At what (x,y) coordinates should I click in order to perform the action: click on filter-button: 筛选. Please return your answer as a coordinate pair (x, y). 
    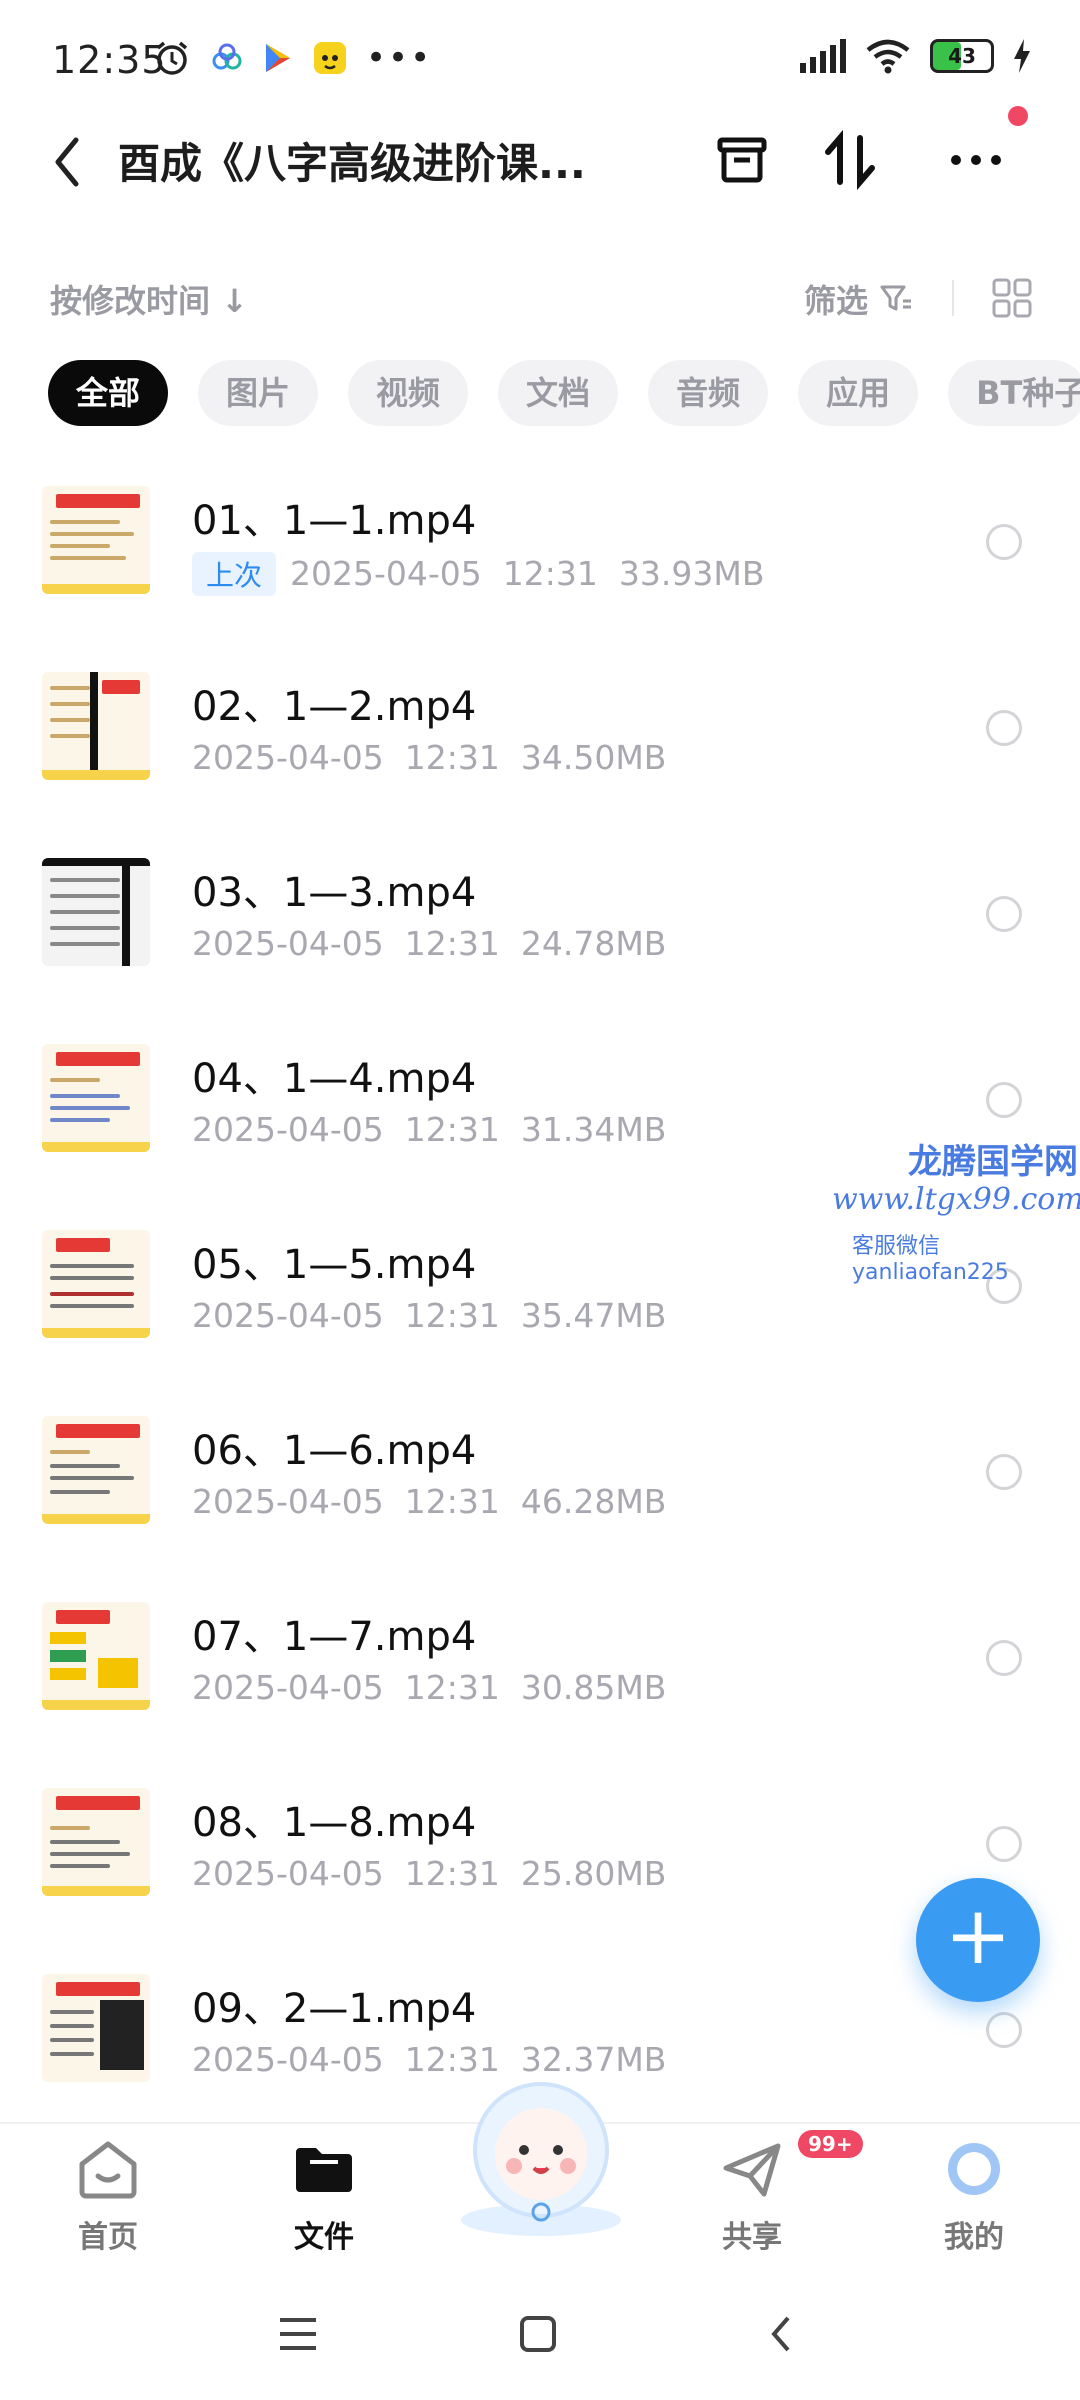
    Looking at the image, I should click on (859, 299).